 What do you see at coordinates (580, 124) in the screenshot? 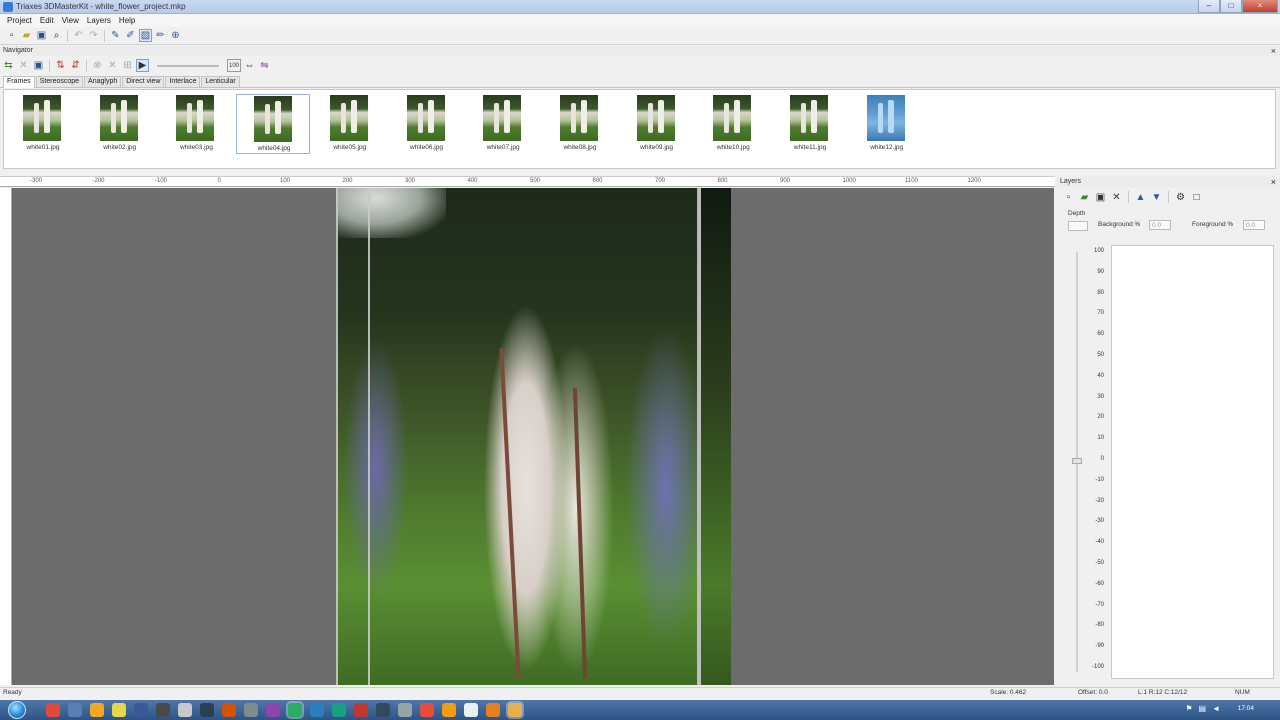
I see `frame-thumbnail: white08.jpg` at bounding box center [580, 124].